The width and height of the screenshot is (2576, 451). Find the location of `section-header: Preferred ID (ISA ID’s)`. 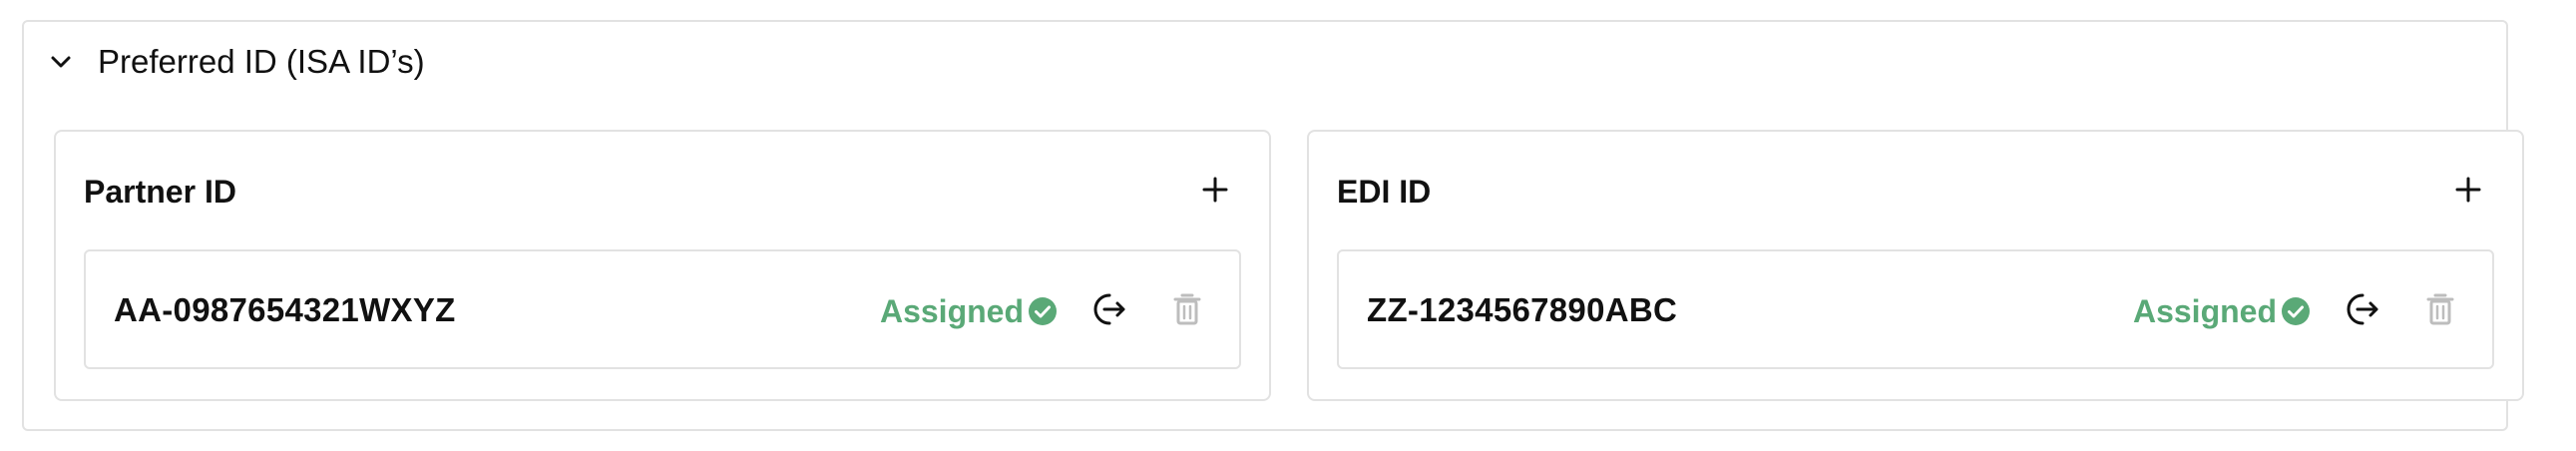

section-header: Preferred ID (ISA ID’s) is located at coordinates (234, 62).